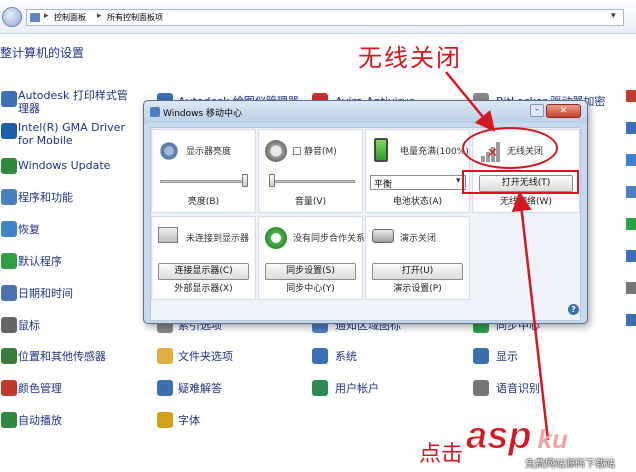 Image resolution: width=636 pixels, height=472 pixels. Describe the element at coordinates (498, 436) in the screenshot. I see `watermark-asp: asp` at that location.